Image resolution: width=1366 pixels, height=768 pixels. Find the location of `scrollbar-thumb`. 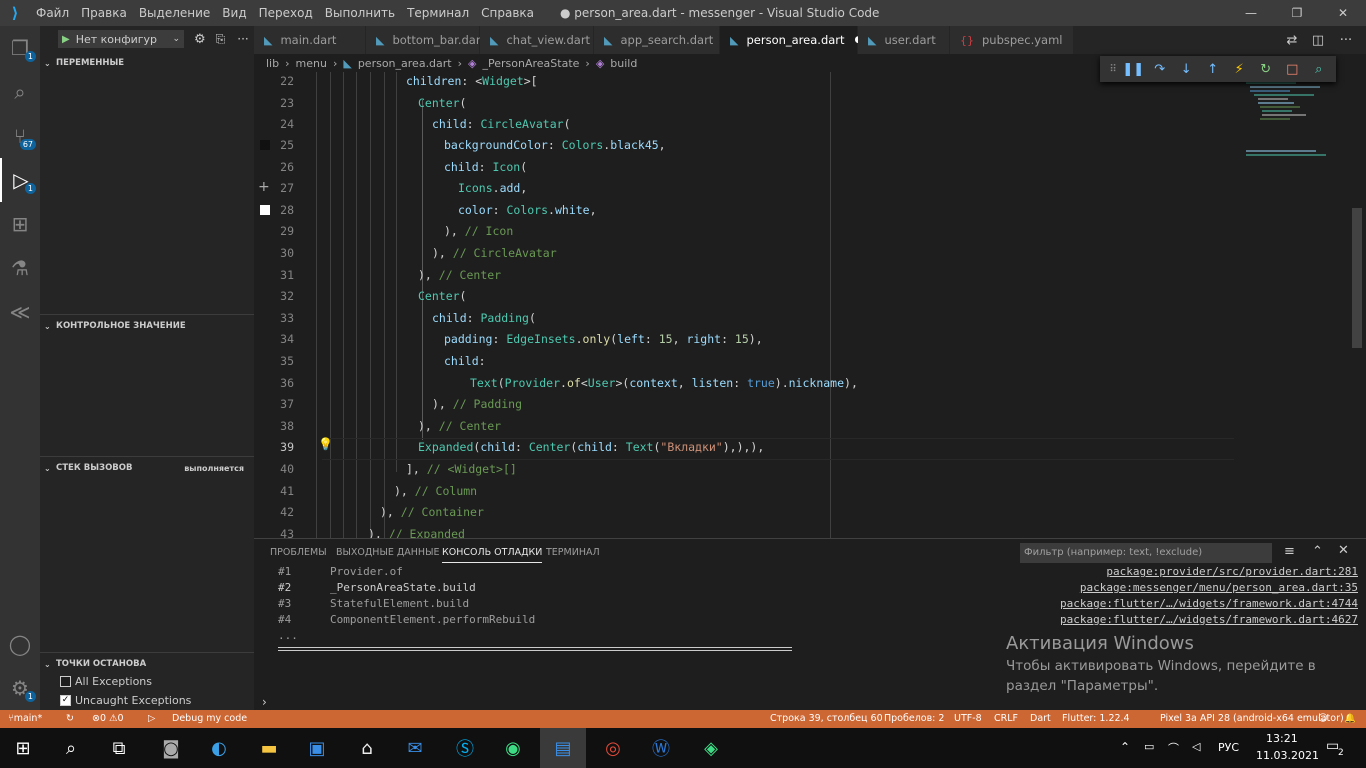

scrollbar-thumb is located at coordinates (1357, 278).